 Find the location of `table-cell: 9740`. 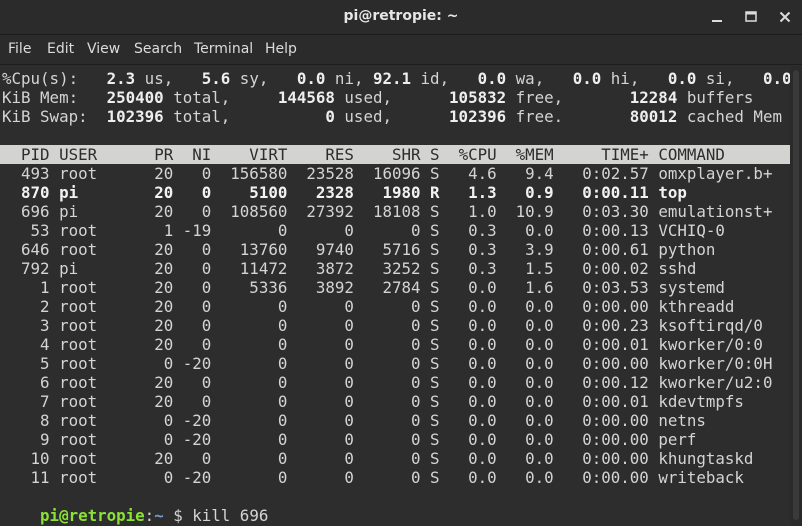

table-cell: 9740 is located at coordinates (320, 249).